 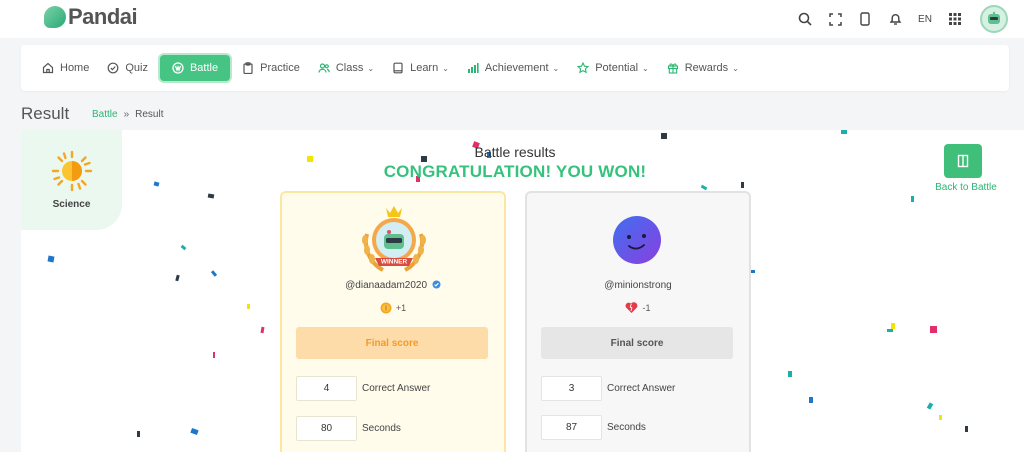 I want to click on nav-achievement: Achievement ⌄, so click(x=513, y=68).